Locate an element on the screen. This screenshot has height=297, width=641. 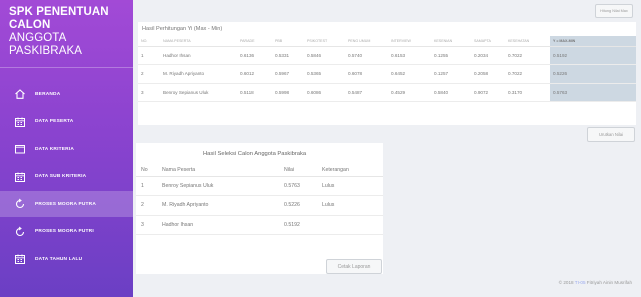
col-y-max-min: Y = MAX-MIN is located at coordinates (593, 41).